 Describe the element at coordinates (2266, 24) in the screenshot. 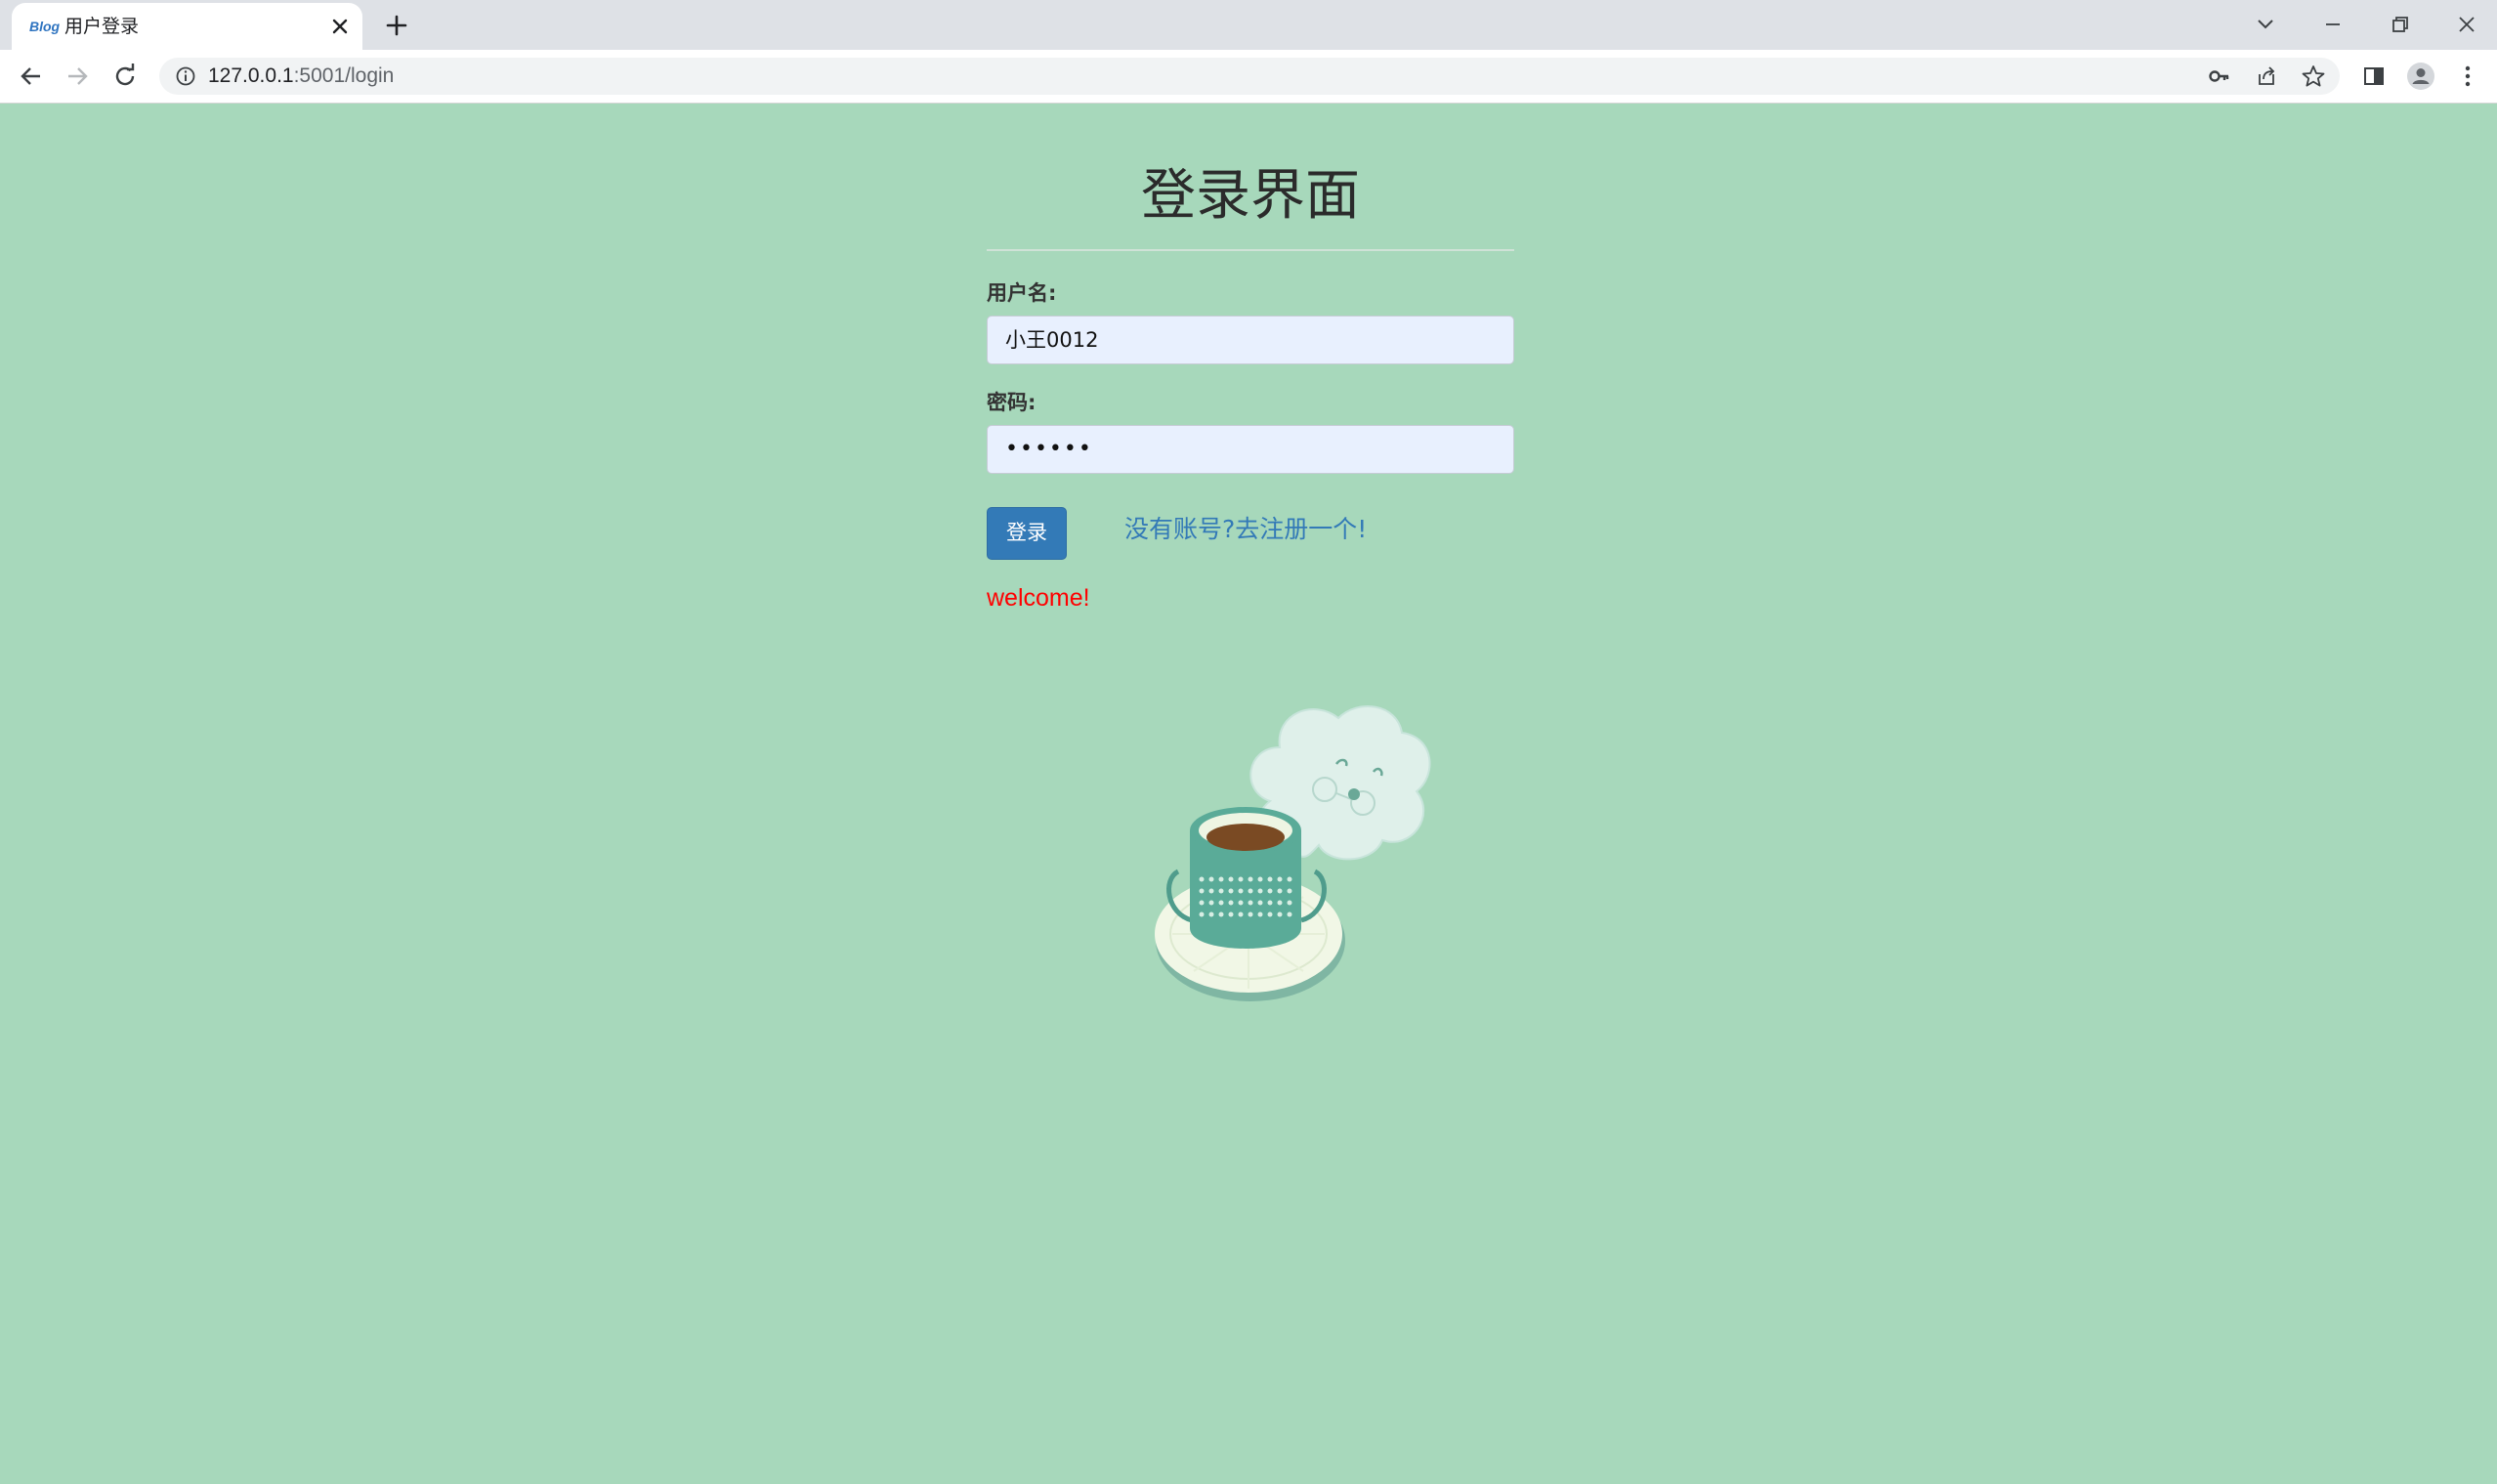

I see `tab-search-chevron-icon` at that location.